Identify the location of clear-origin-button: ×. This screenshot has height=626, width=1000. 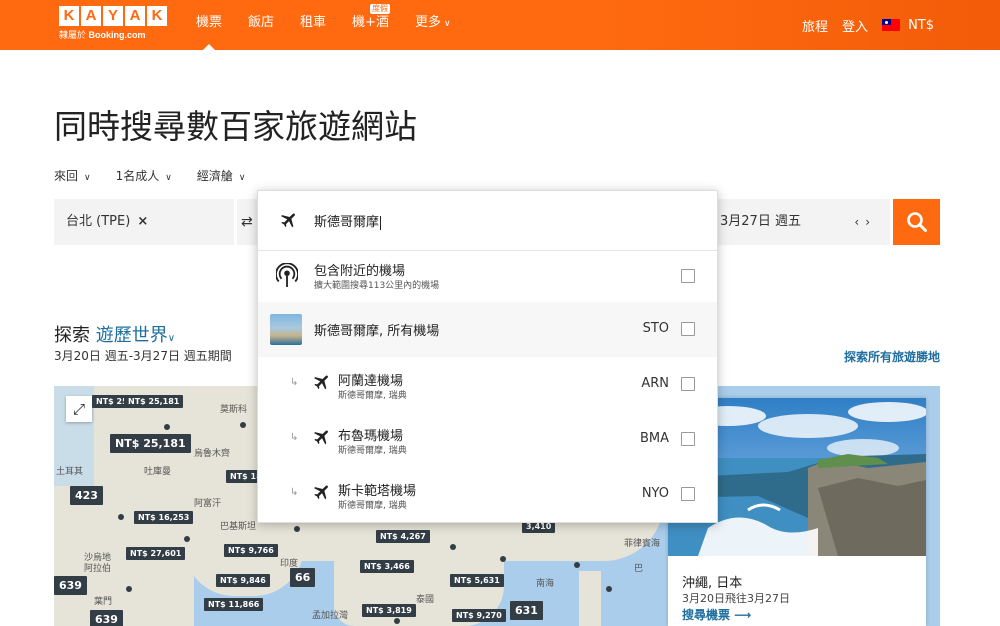
(142, 221).